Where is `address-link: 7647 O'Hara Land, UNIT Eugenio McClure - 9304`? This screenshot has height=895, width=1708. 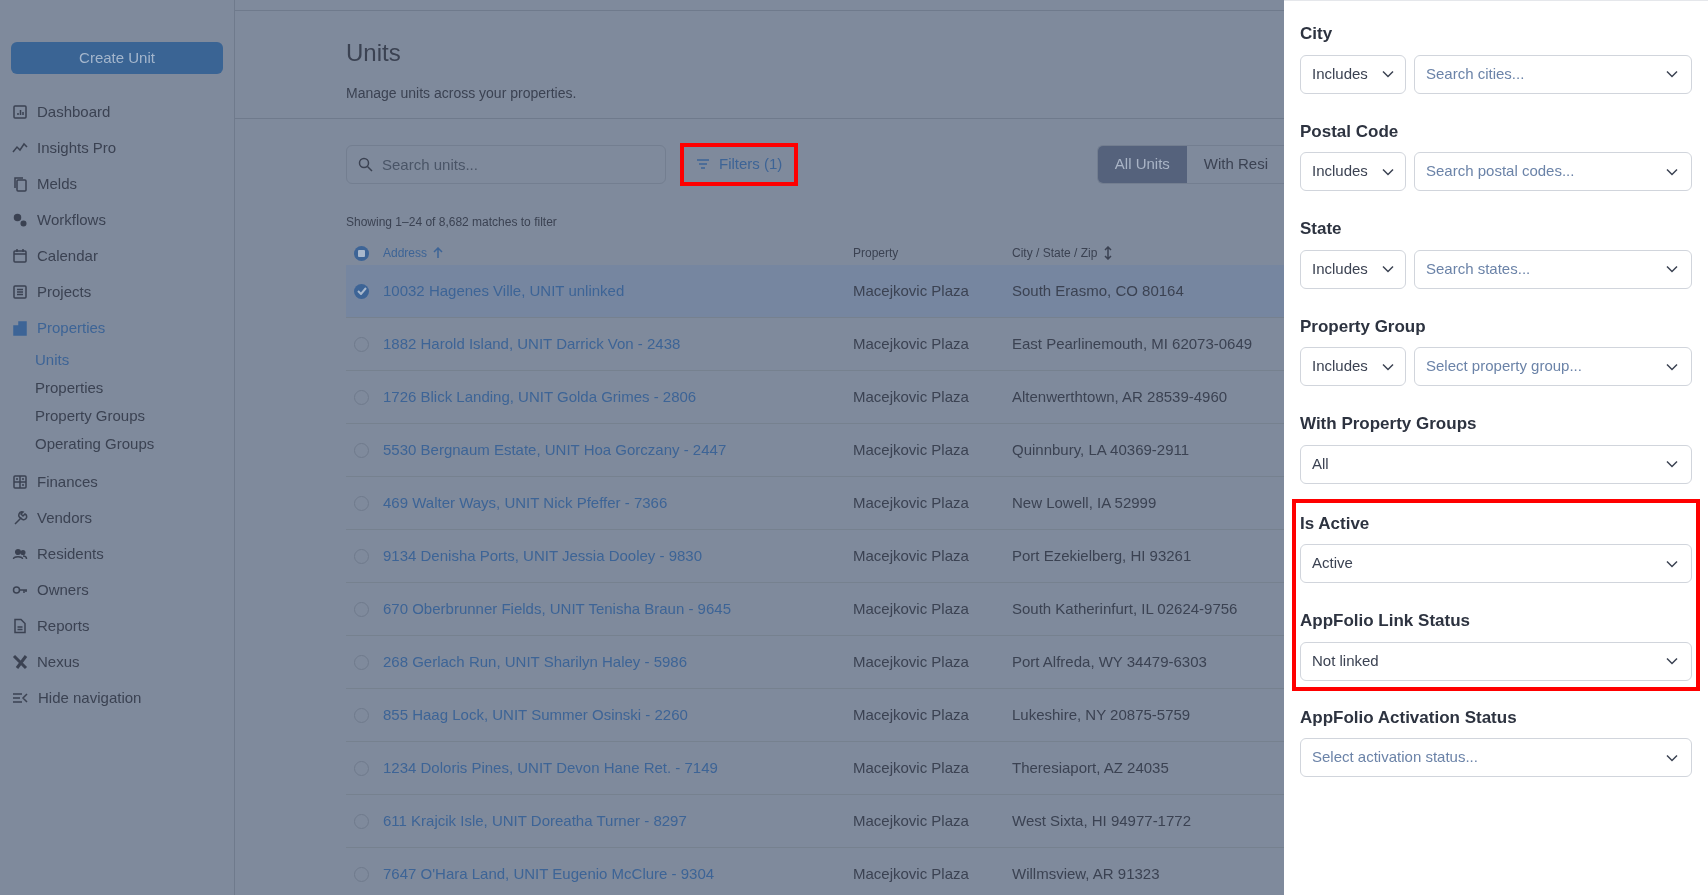 address-link: 7647 O'Hara Land, UNIT Eugenio McClure - 9304 is located at coordinates (549, 873).